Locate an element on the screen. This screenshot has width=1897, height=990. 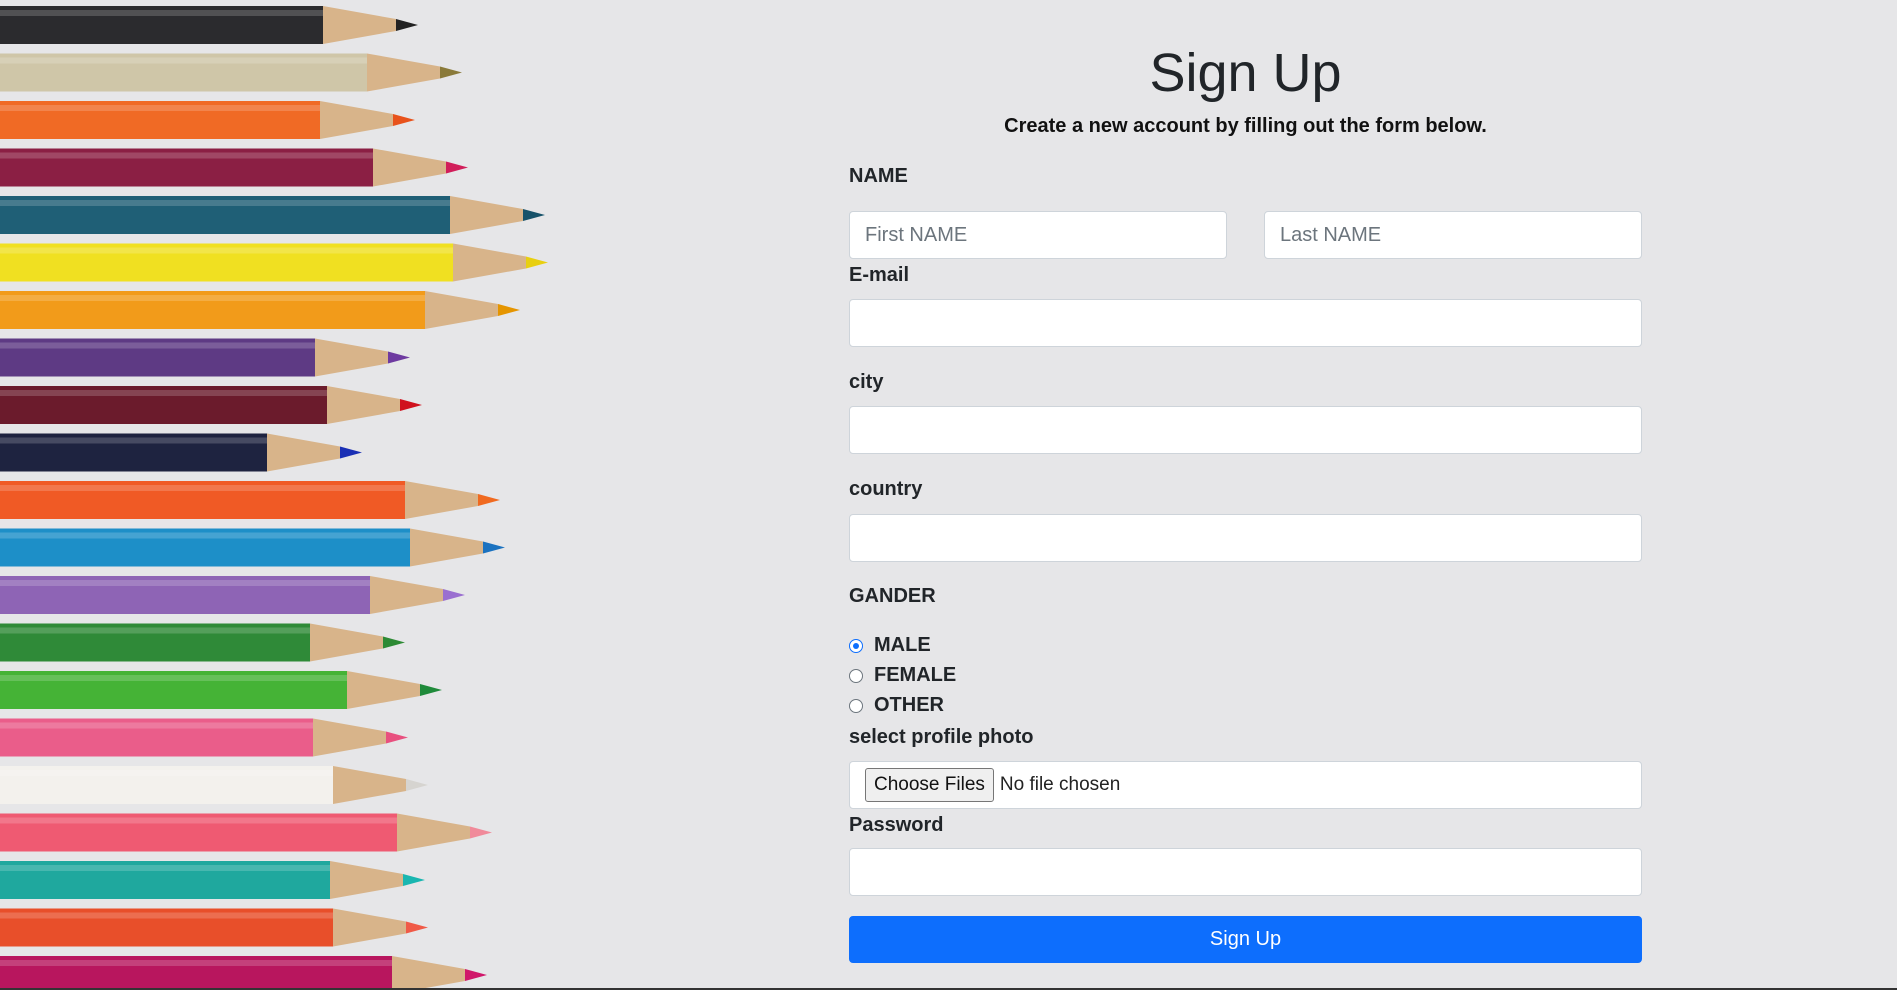
first-name-input is located at coordinates (1038, 235).